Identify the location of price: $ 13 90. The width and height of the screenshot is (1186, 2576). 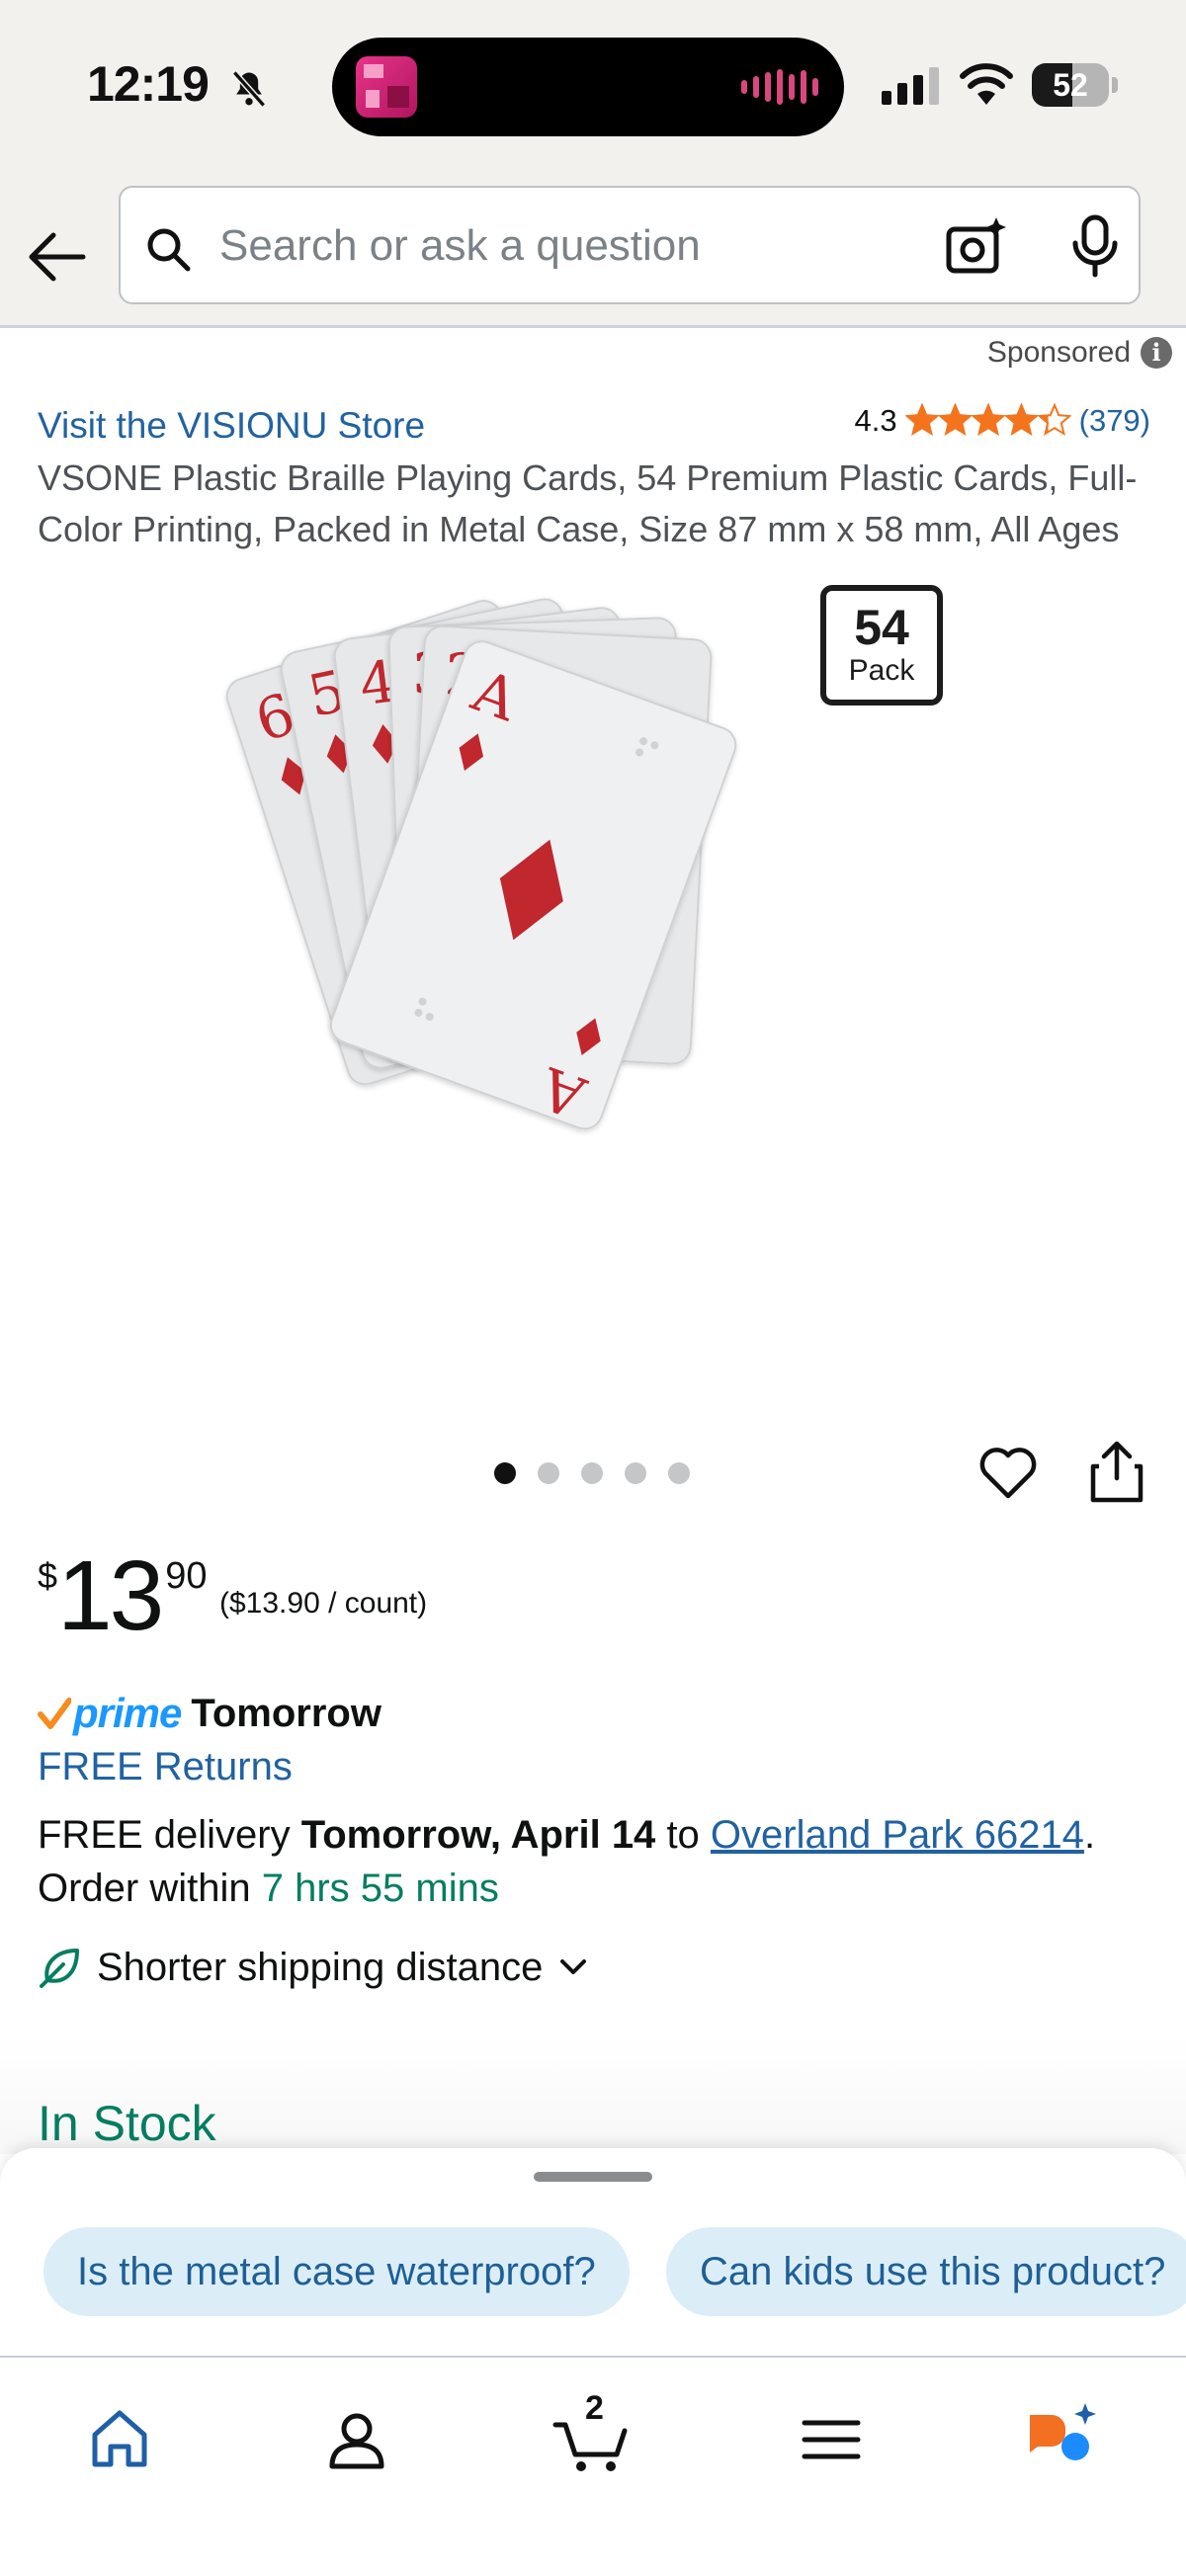
(123, 1595).